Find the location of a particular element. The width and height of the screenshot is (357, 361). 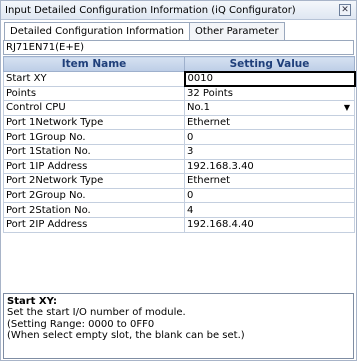

chevron-down-icon: ▼ is located at coordinates (347, 107).